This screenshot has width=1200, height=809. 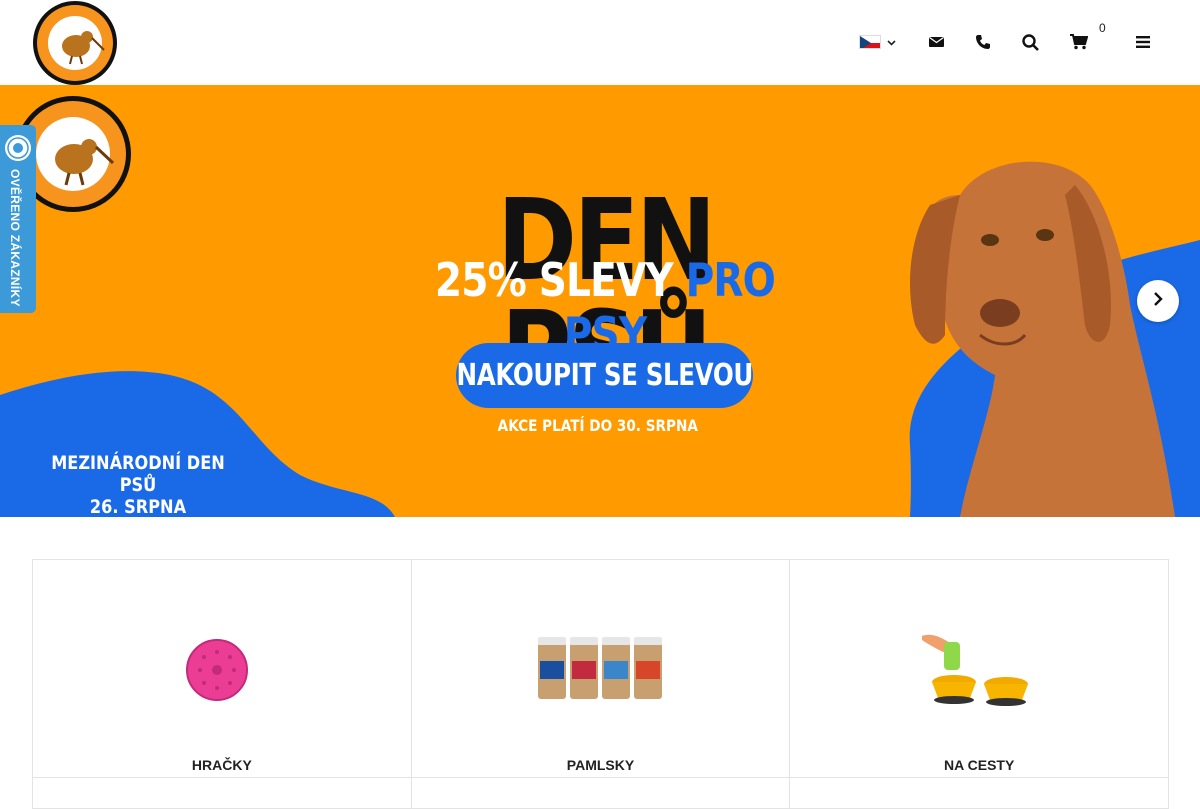 What do you see at coordinates (1143, 42) in the screenshot?
I see `menu-icon` at bounding box center [1143, 42].